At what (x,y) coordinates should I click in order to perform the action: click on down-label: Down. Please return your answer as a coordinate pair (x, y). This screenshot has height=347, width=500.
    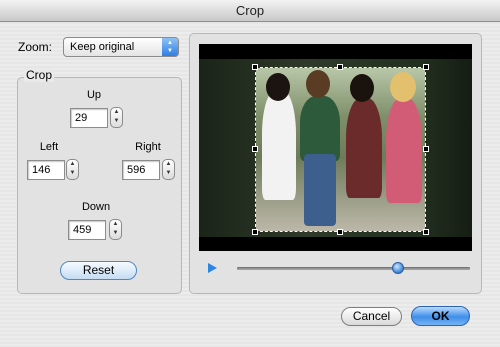
    Looking at the image, I should click on (96, 207).